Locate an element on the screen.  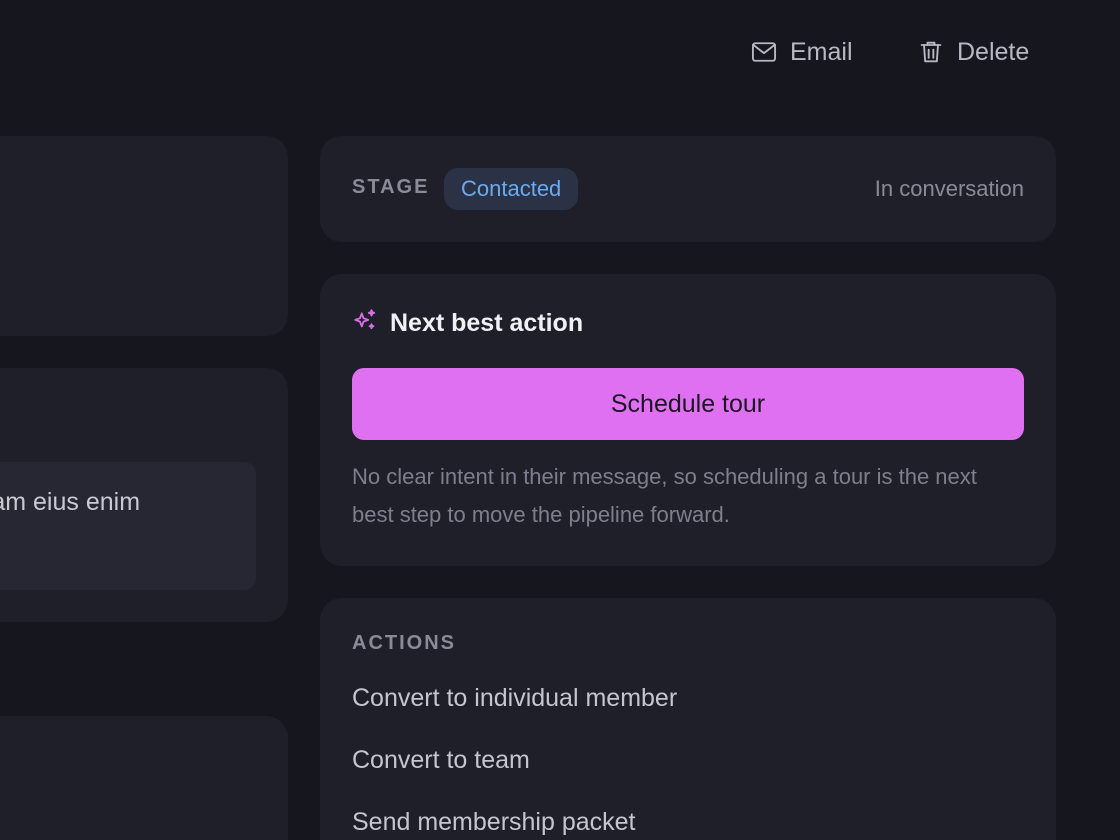
convert-to-individual-member-action: Convert to individual member is located at coordinates (514, 698).